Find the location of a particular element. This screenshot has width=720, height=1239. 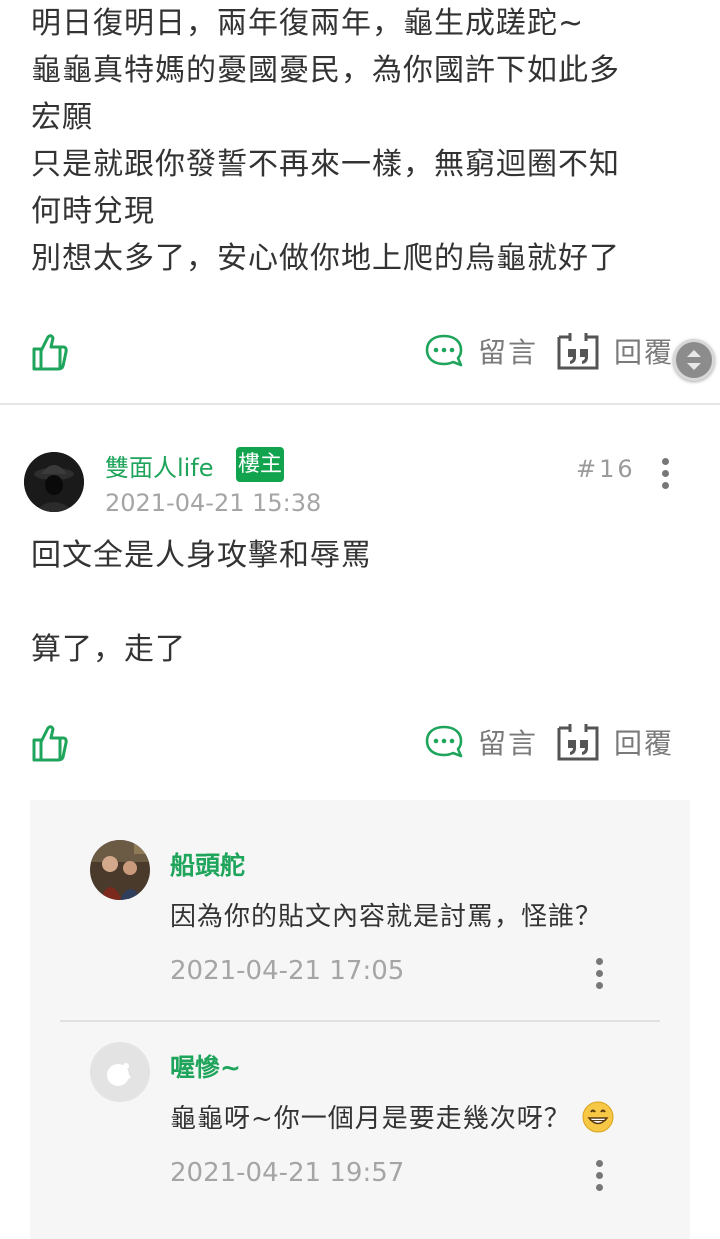

reply-timestamp: 2021-04-21 19:57 is located at coordinates (287, 1173).